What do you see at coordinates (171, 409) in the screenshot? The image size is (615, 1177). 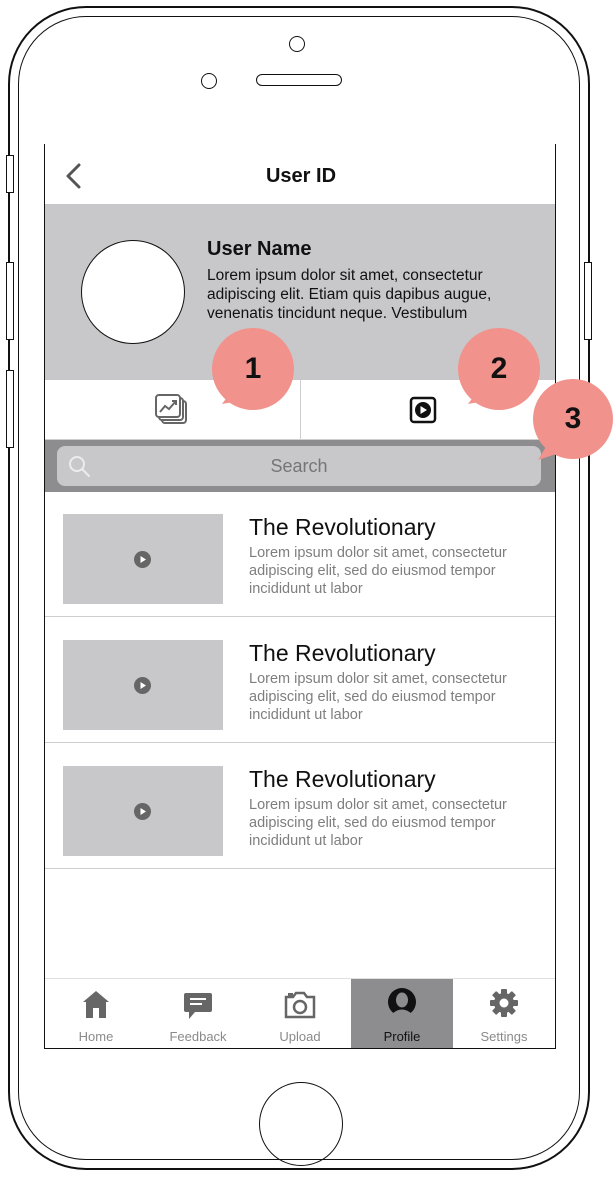 I see `image-gallery-chart-icon` at bounding box center [171, 409].